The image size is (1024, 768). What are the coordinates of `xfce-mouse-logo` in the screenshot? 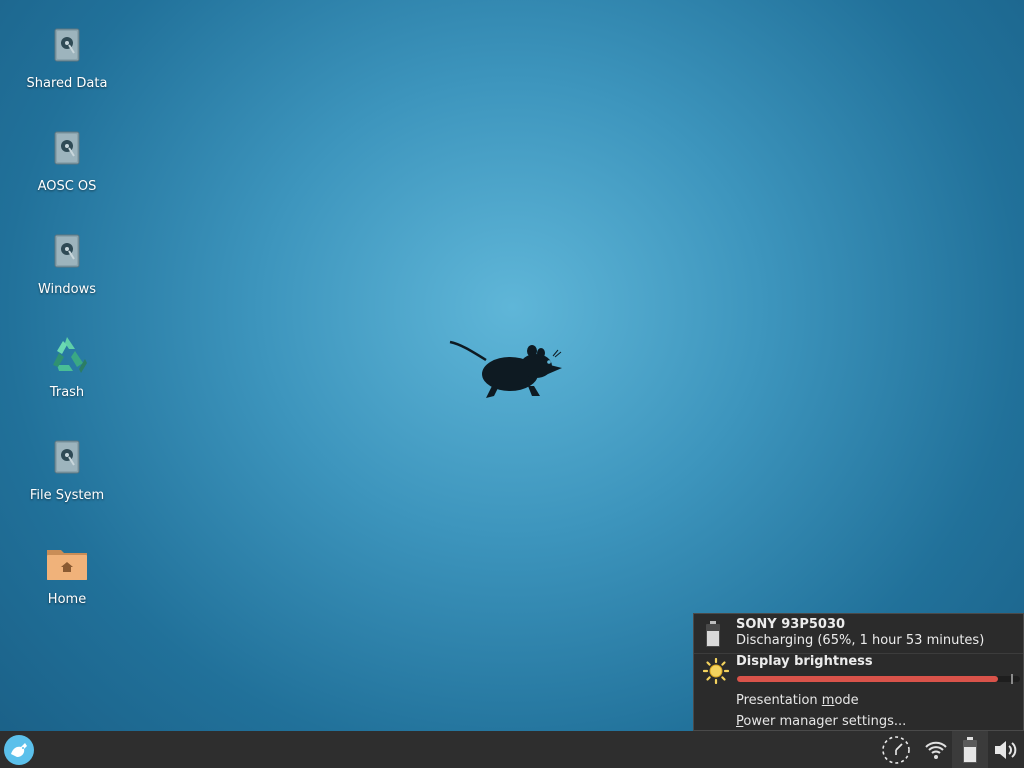 It's located at (505, 369).